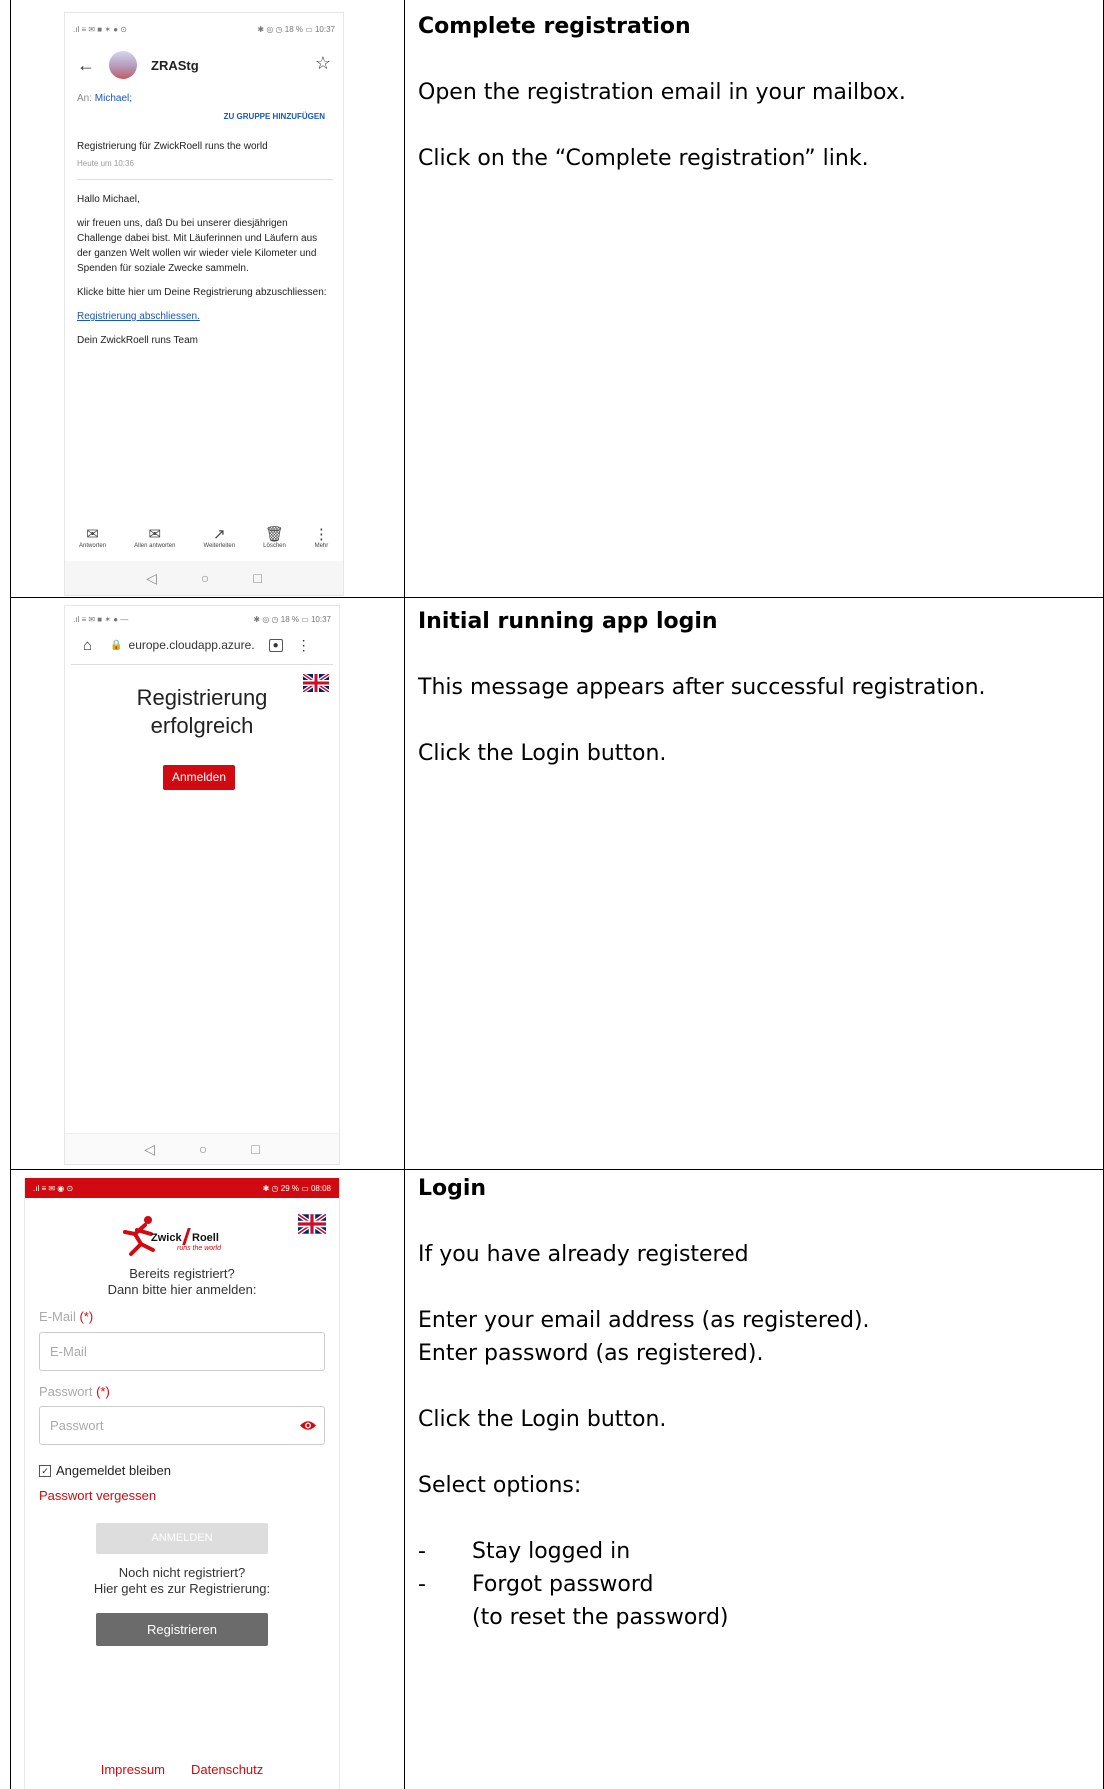 This screenshot has width=1104, height=1789. Describe the element at coordinates (203, 316) in the screenshot. I see `complete-registration-link: Registrierung abschliessen.` at that location.